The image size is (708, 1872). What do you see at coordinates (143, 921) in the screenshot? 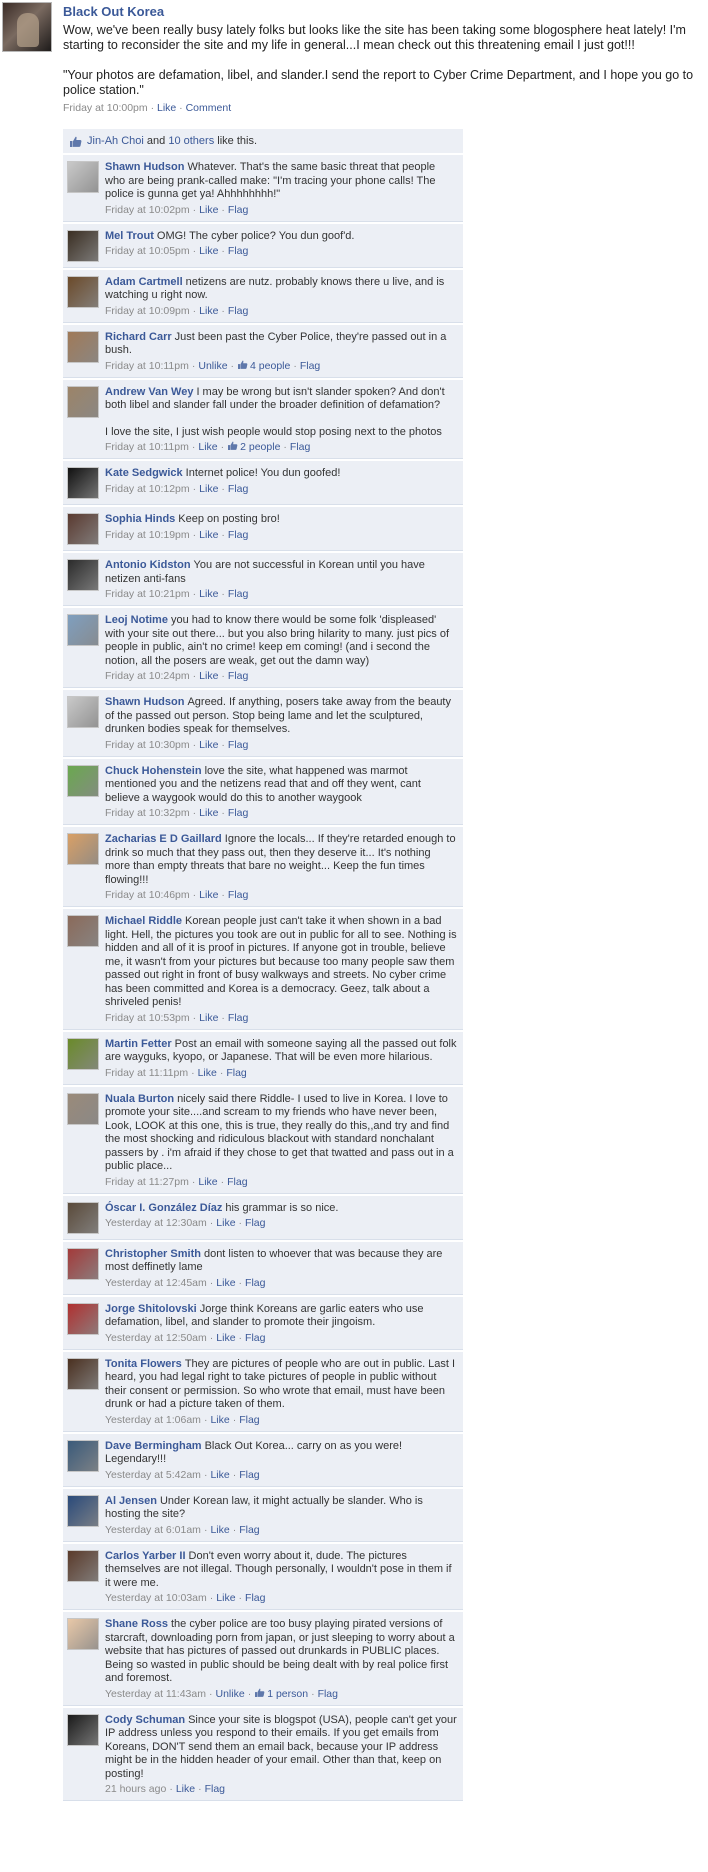
I see `commenter-name-link: Michael Riddle` at bounding box center [143, 921].